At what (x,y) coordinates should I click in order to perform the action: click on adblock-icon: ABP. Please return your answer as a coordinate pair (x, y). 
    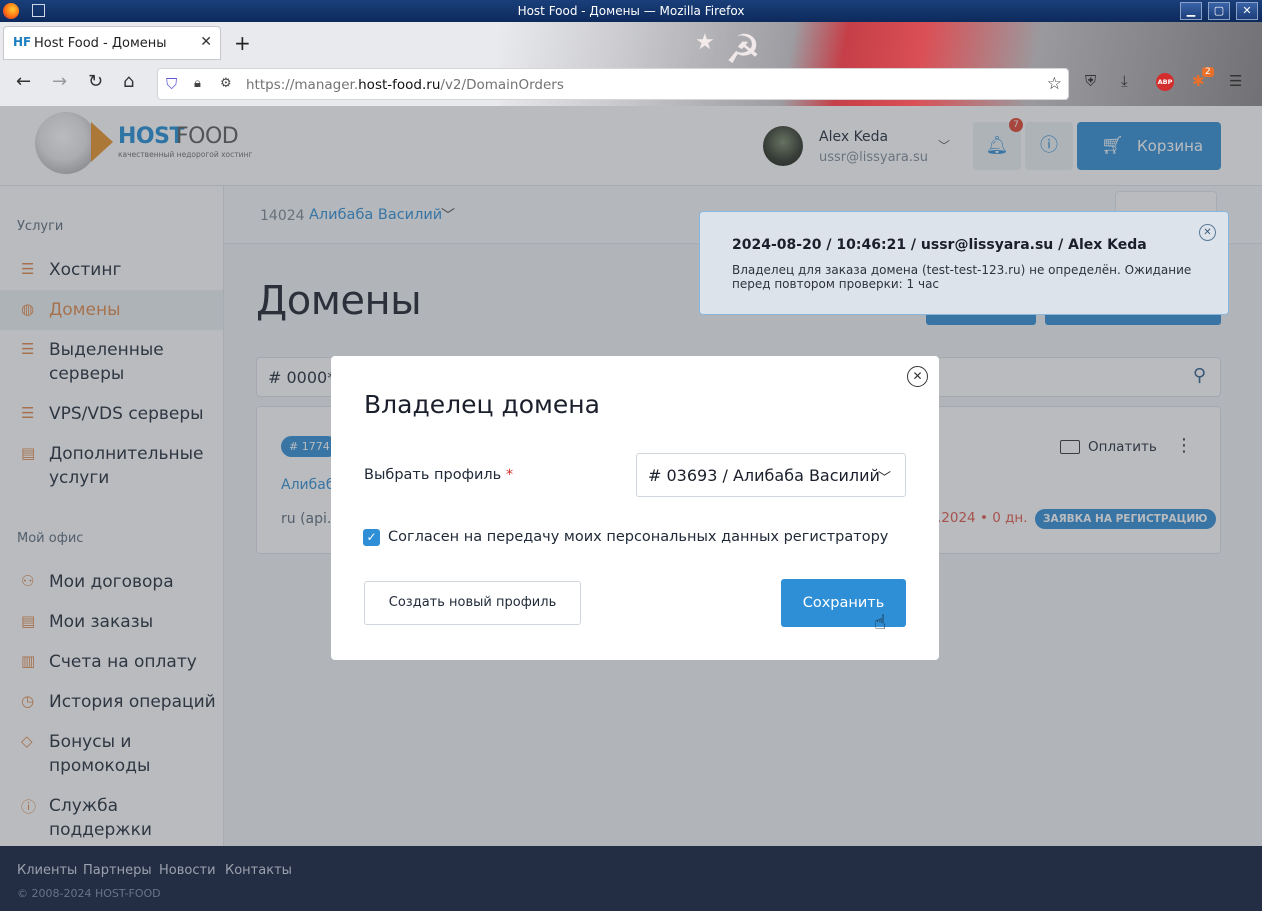
    Looking at the image, I should click on (1165, 82).